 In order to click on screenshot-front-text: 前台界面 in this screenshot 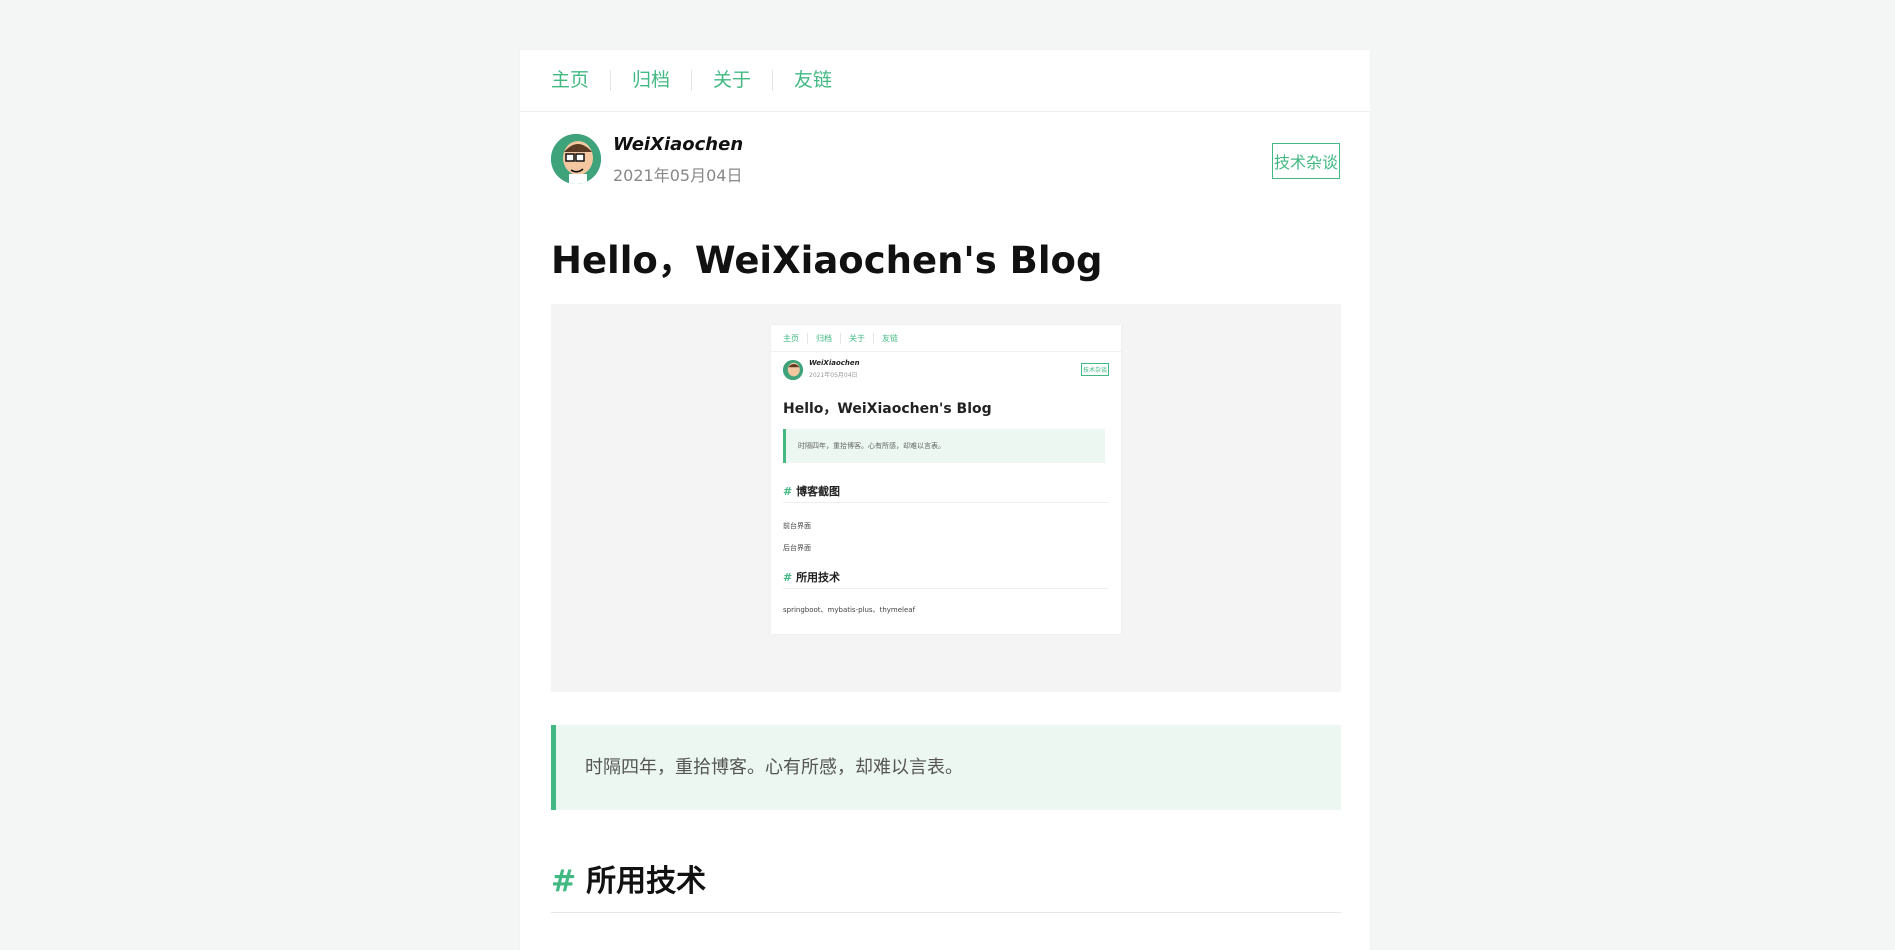, I will do `click(797, 526)`.